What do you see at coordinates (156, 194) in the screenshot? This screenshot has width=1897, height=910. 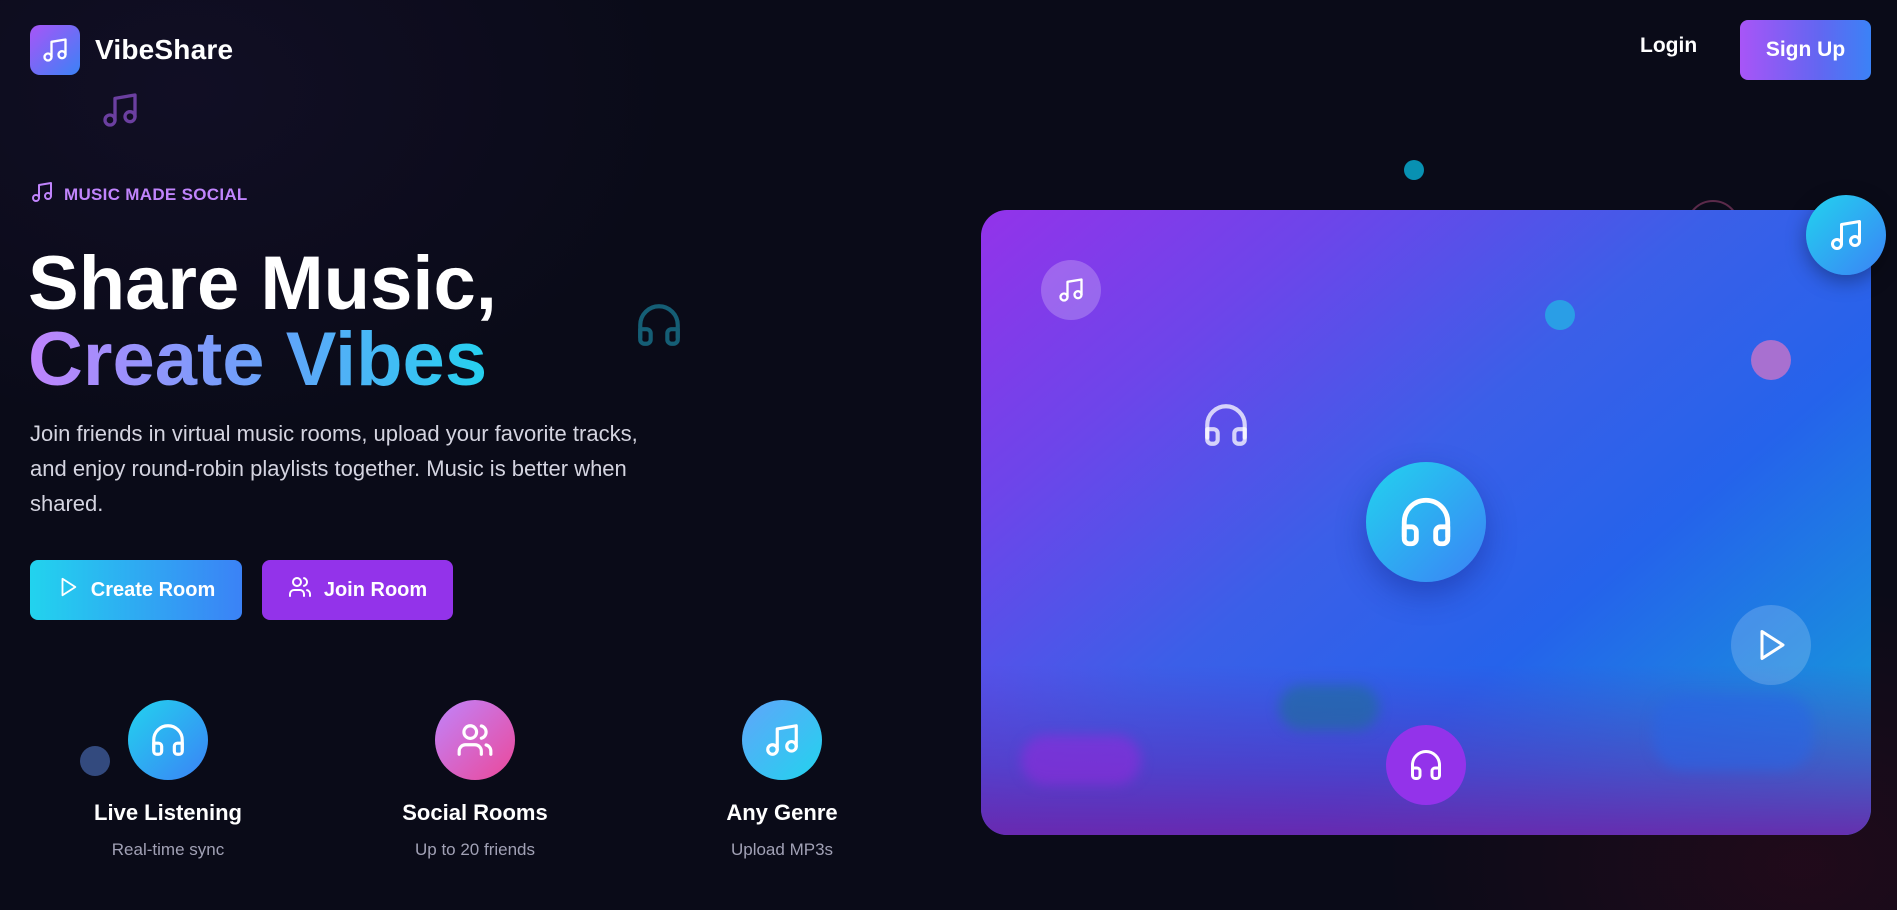 I see `tagline-text: MUSIC MADE SOCIAL` at bounding box center [156, 194].